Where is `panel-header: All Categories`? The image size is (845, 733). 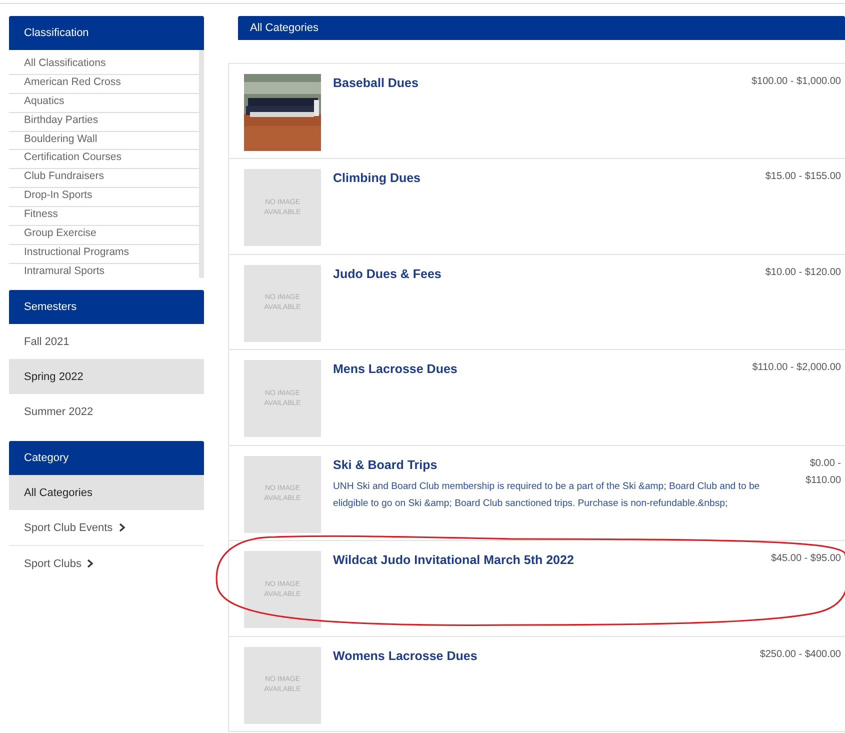 panel-header: All Categories is located at coordinates (541, 28).